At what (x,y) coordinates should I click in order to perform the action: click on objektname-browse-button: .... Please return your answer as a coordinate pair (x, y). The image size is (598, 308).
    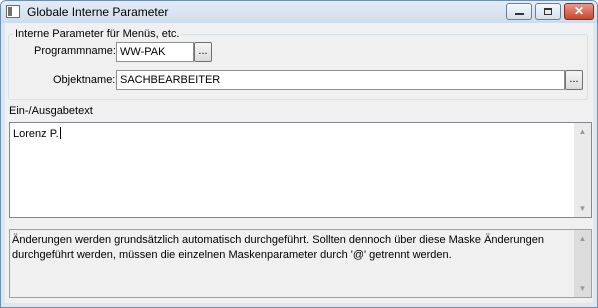
    Looking at the image, I should click on (574, 80).